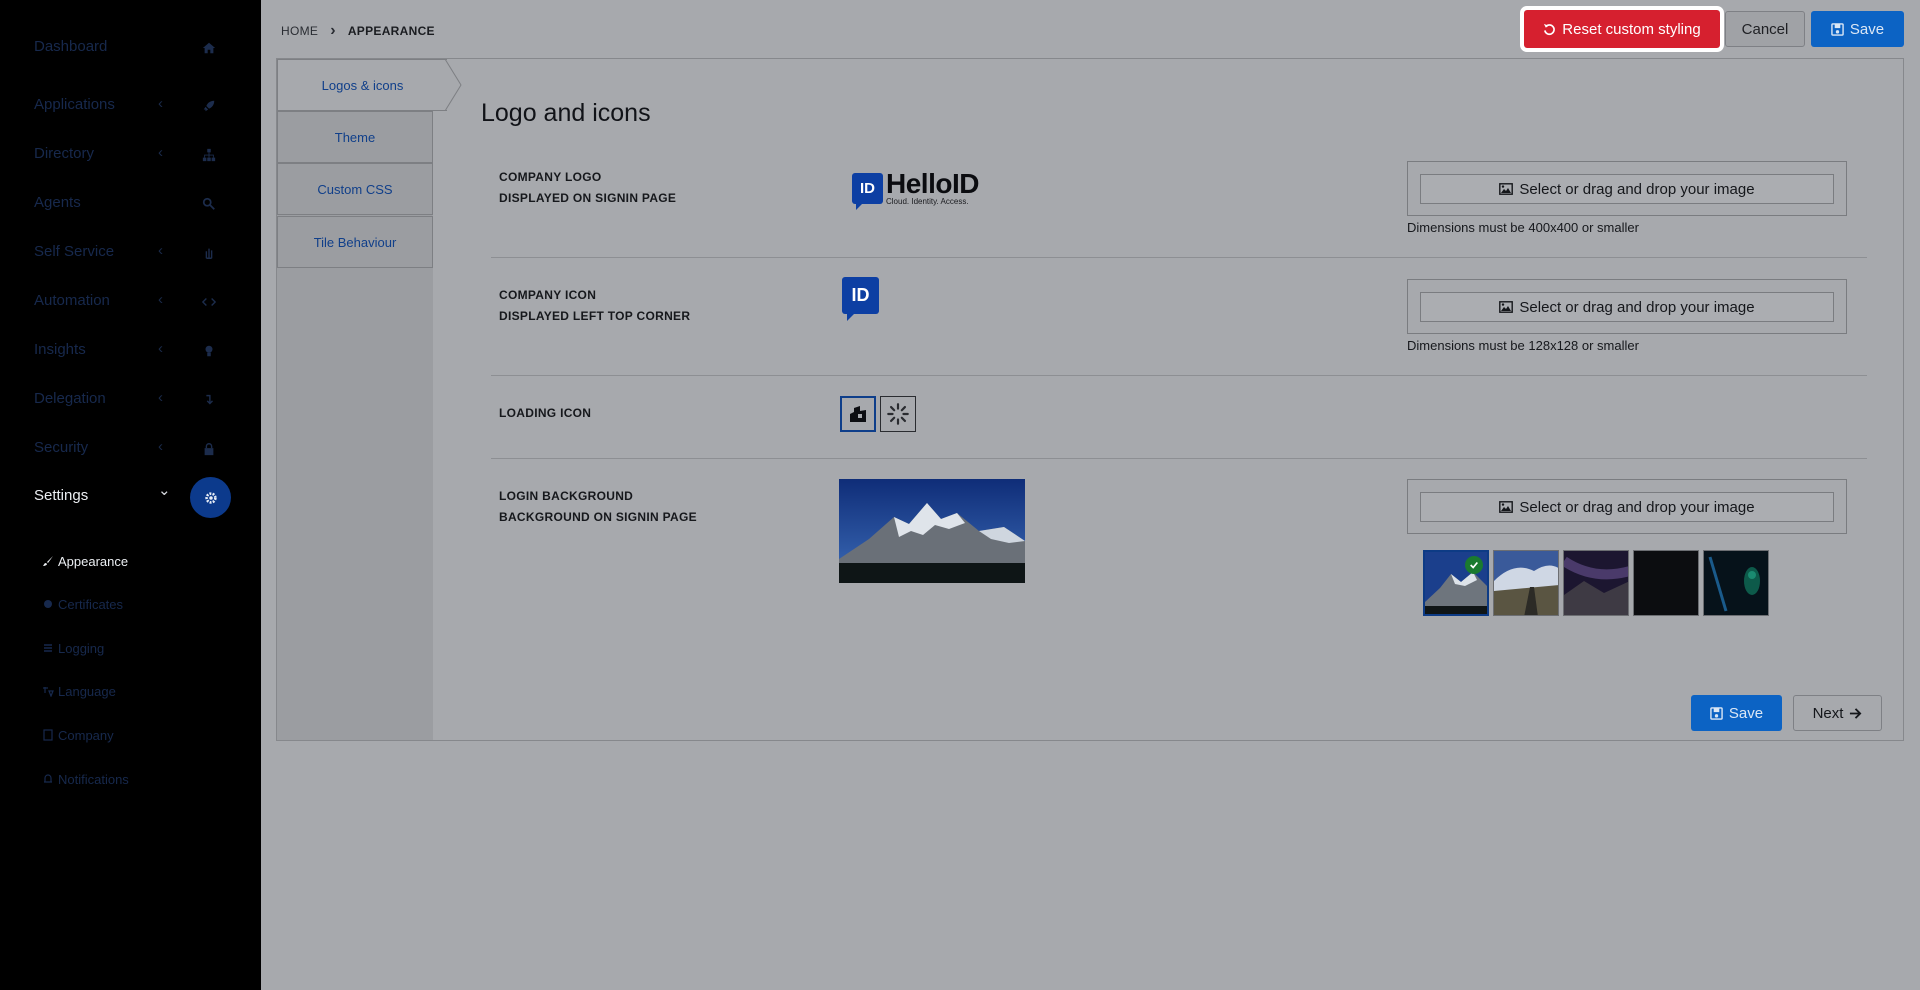  Describe the element at coordinates (1857, 29) in the screenshot. I see `save-button: Save` at that location.